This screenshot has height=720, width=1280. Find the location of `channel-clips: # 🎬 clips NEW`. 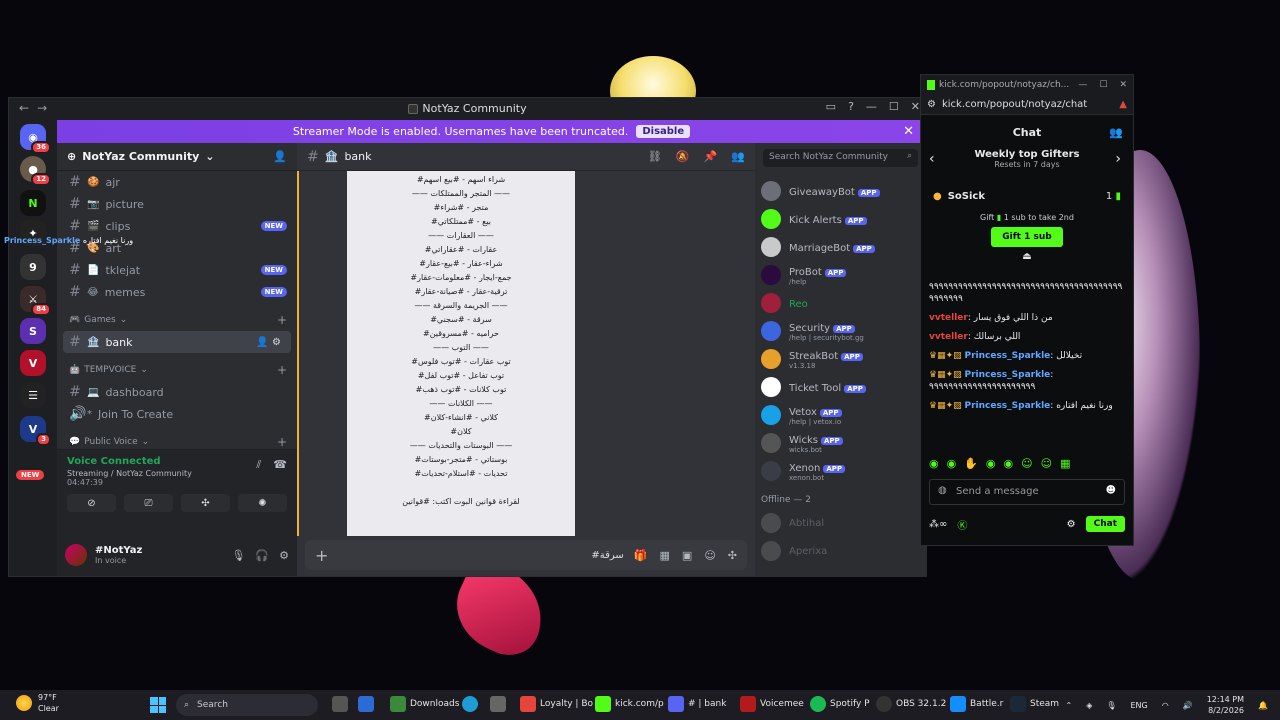

channel-clips: # 🎬 clips NEW is located at coordinates (177, 226).